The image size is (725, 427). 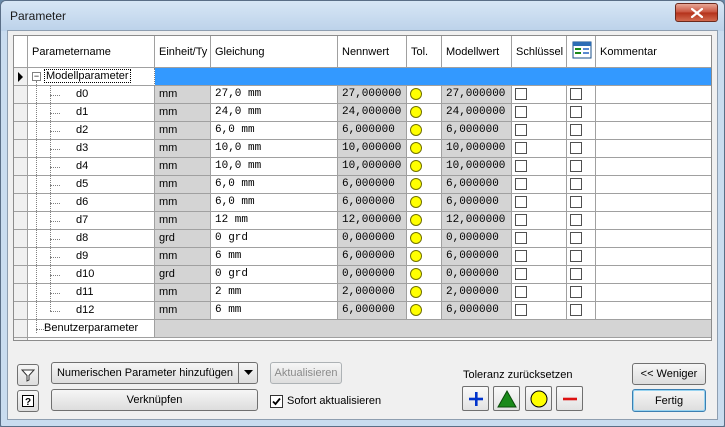 What do you see at coordinates (274, 221) in the screenshot?
I see `cell-equation: 12 mm` at bounding box center [274, 221].